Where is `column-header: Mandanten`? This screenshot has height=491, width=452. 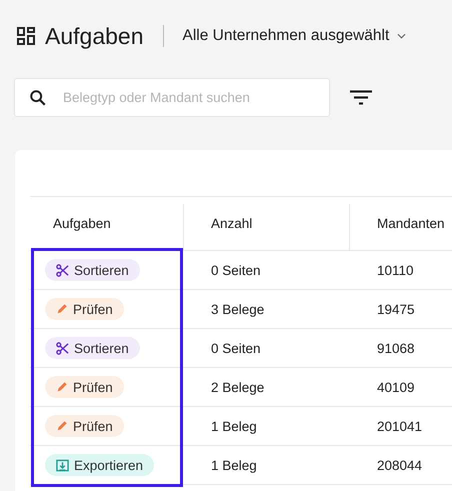 column-header: Mandanten is located at coordinates (411, 223).